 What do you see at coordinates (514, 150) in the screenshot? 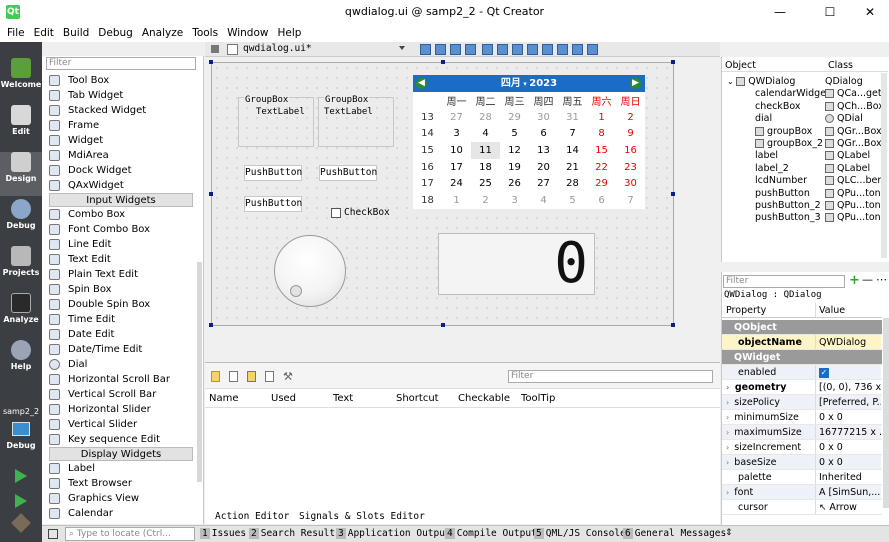
I see `calendar-day: 12` at bounding box center [514, 150].